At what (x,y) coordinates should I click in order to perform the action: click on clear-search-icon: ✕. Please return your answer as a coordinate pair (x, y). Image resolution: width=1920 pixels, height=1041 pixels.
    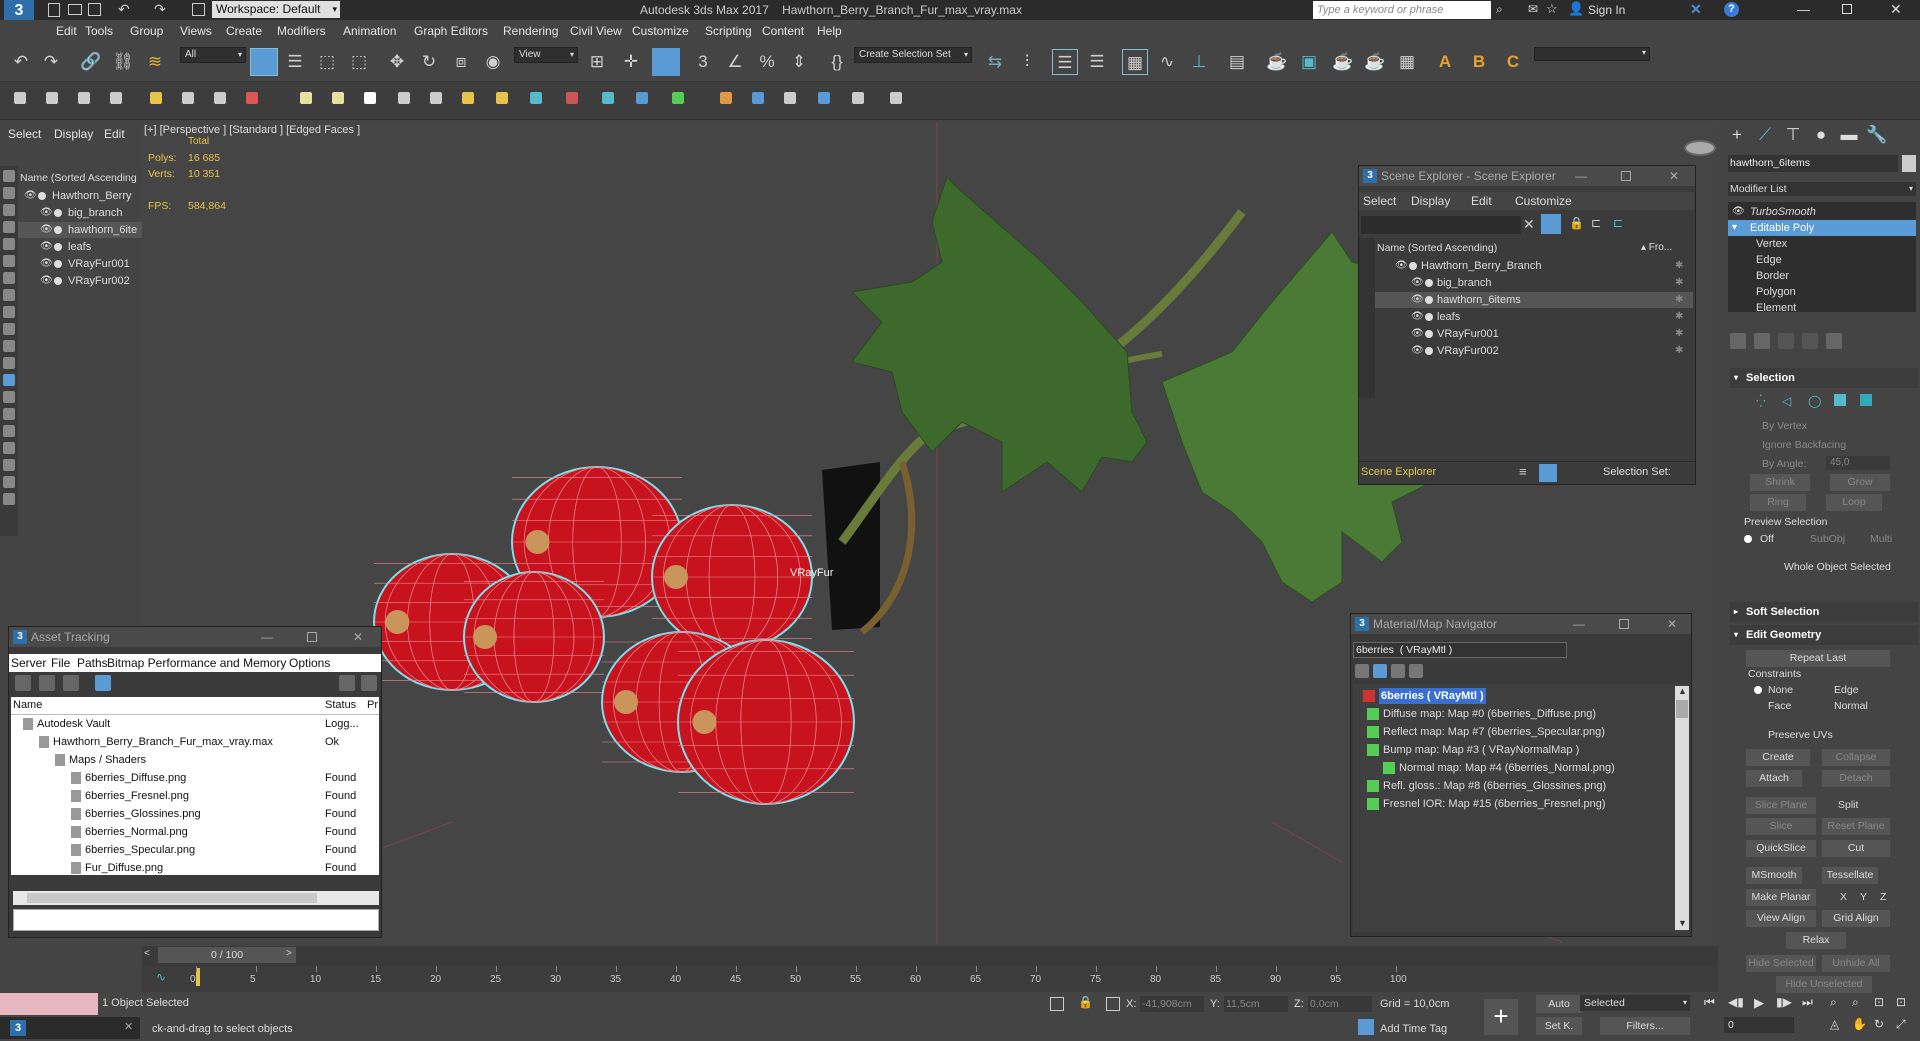
    Looking at the image, I should click on (1529, 224).